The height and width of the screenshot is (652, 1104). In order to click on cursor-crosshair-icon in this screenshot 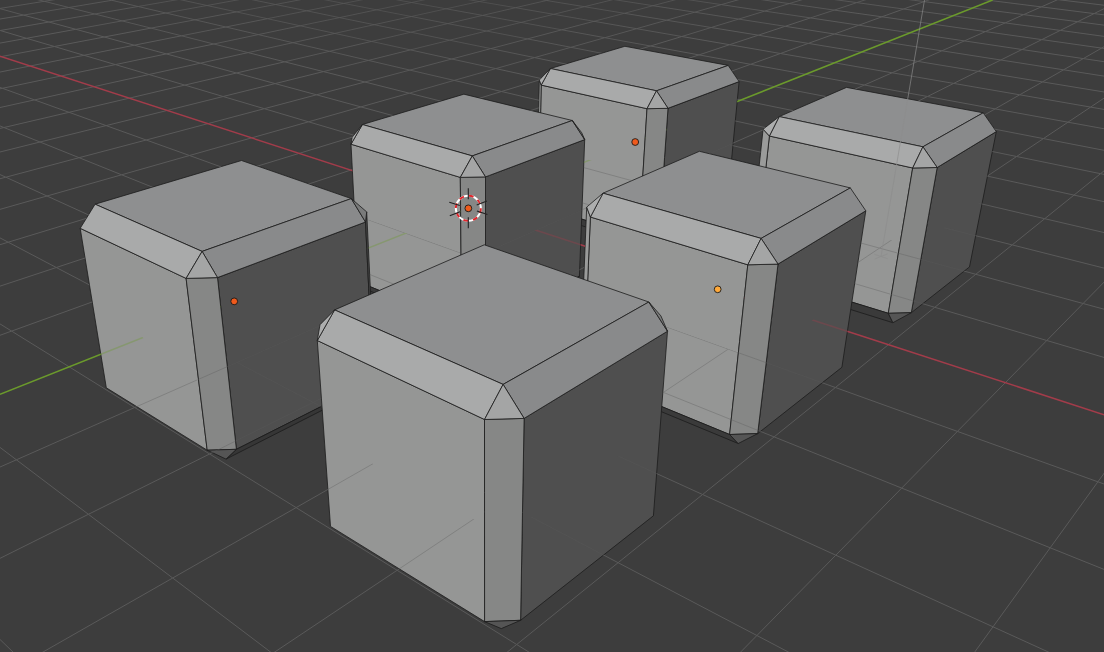, I will do `click(468, 208)`.